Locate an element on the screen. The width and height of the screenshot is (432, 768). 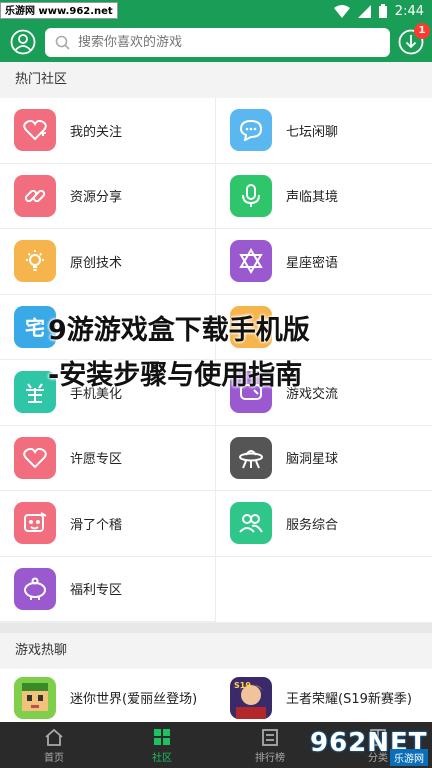
site-watermark: 乐游网 www.962.net is located at coordinates (59, 10).